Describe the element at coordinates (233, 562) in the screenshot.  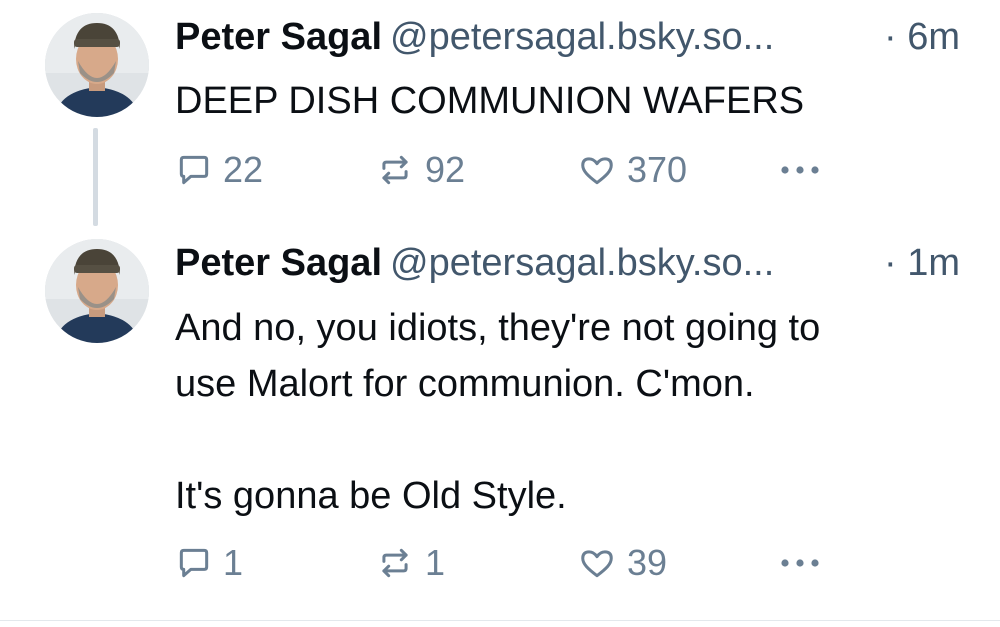
I see `reply-count: 1` at that location.